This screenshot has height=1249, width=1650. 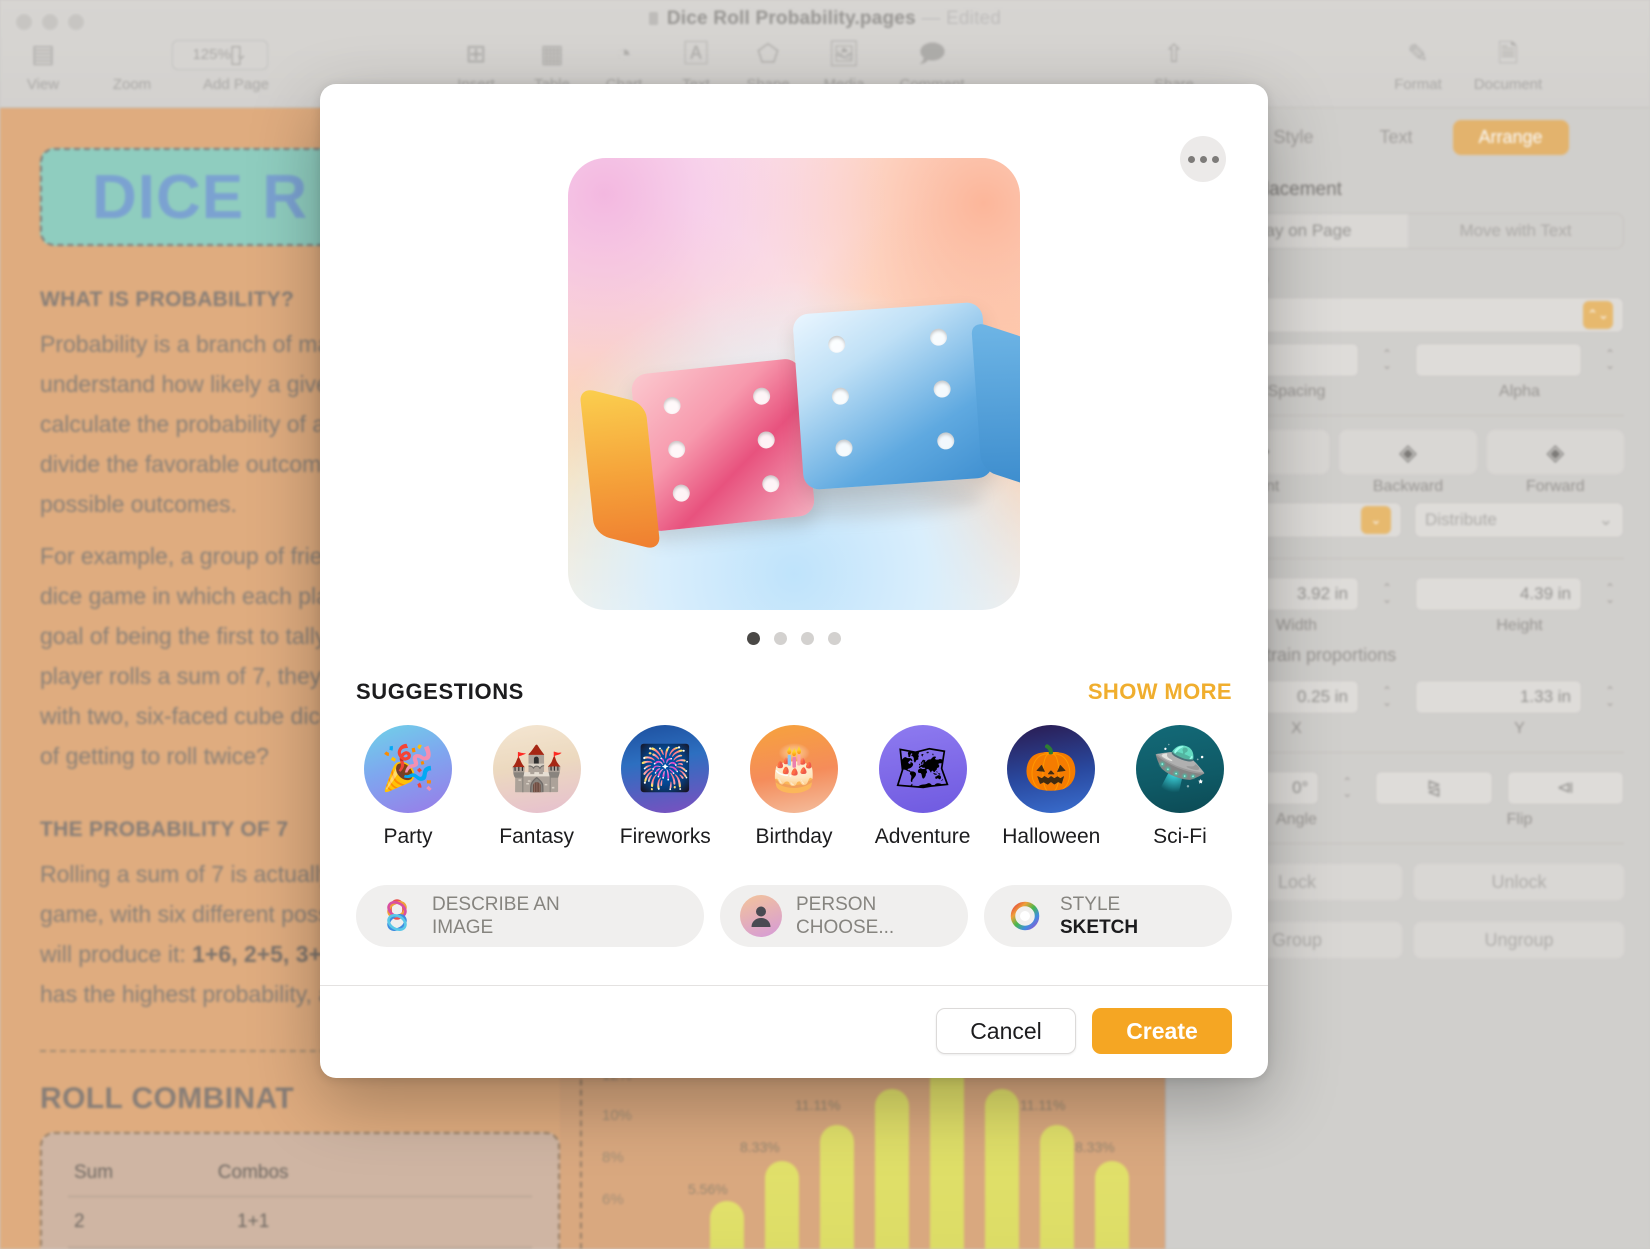 What do you see at coordinates (440, 691) in the screenshot?
I see `suggestions-heading: SUGGESTIONS` at bounding box center [440, 691].